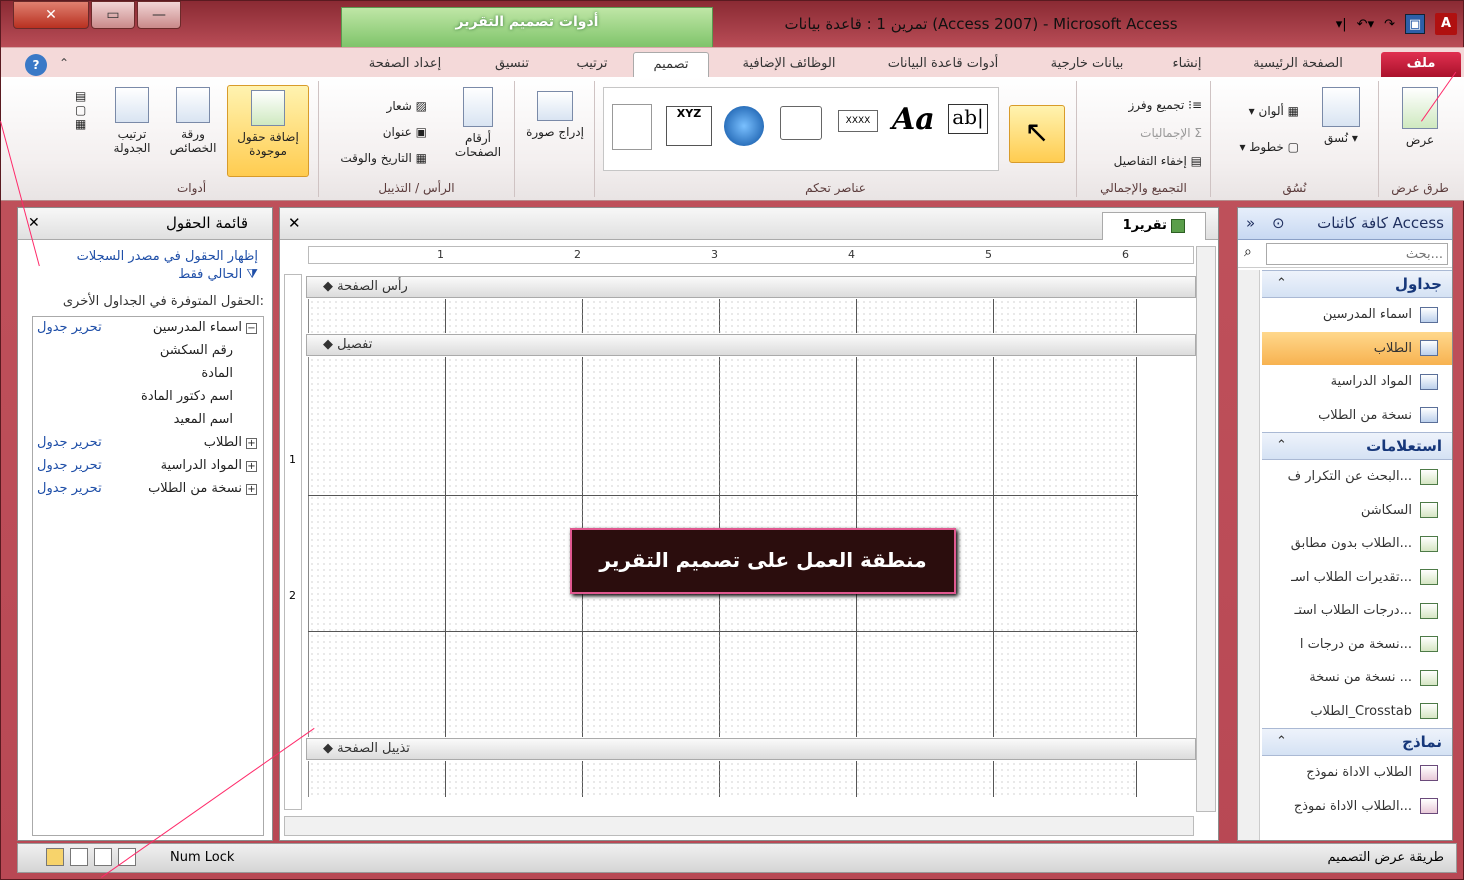 This screenshot has width=1464, height=880. Describe the element at coordinates (148, 397) in the screenshot. I see `field-row: اسم دكتور المادة` at that location.